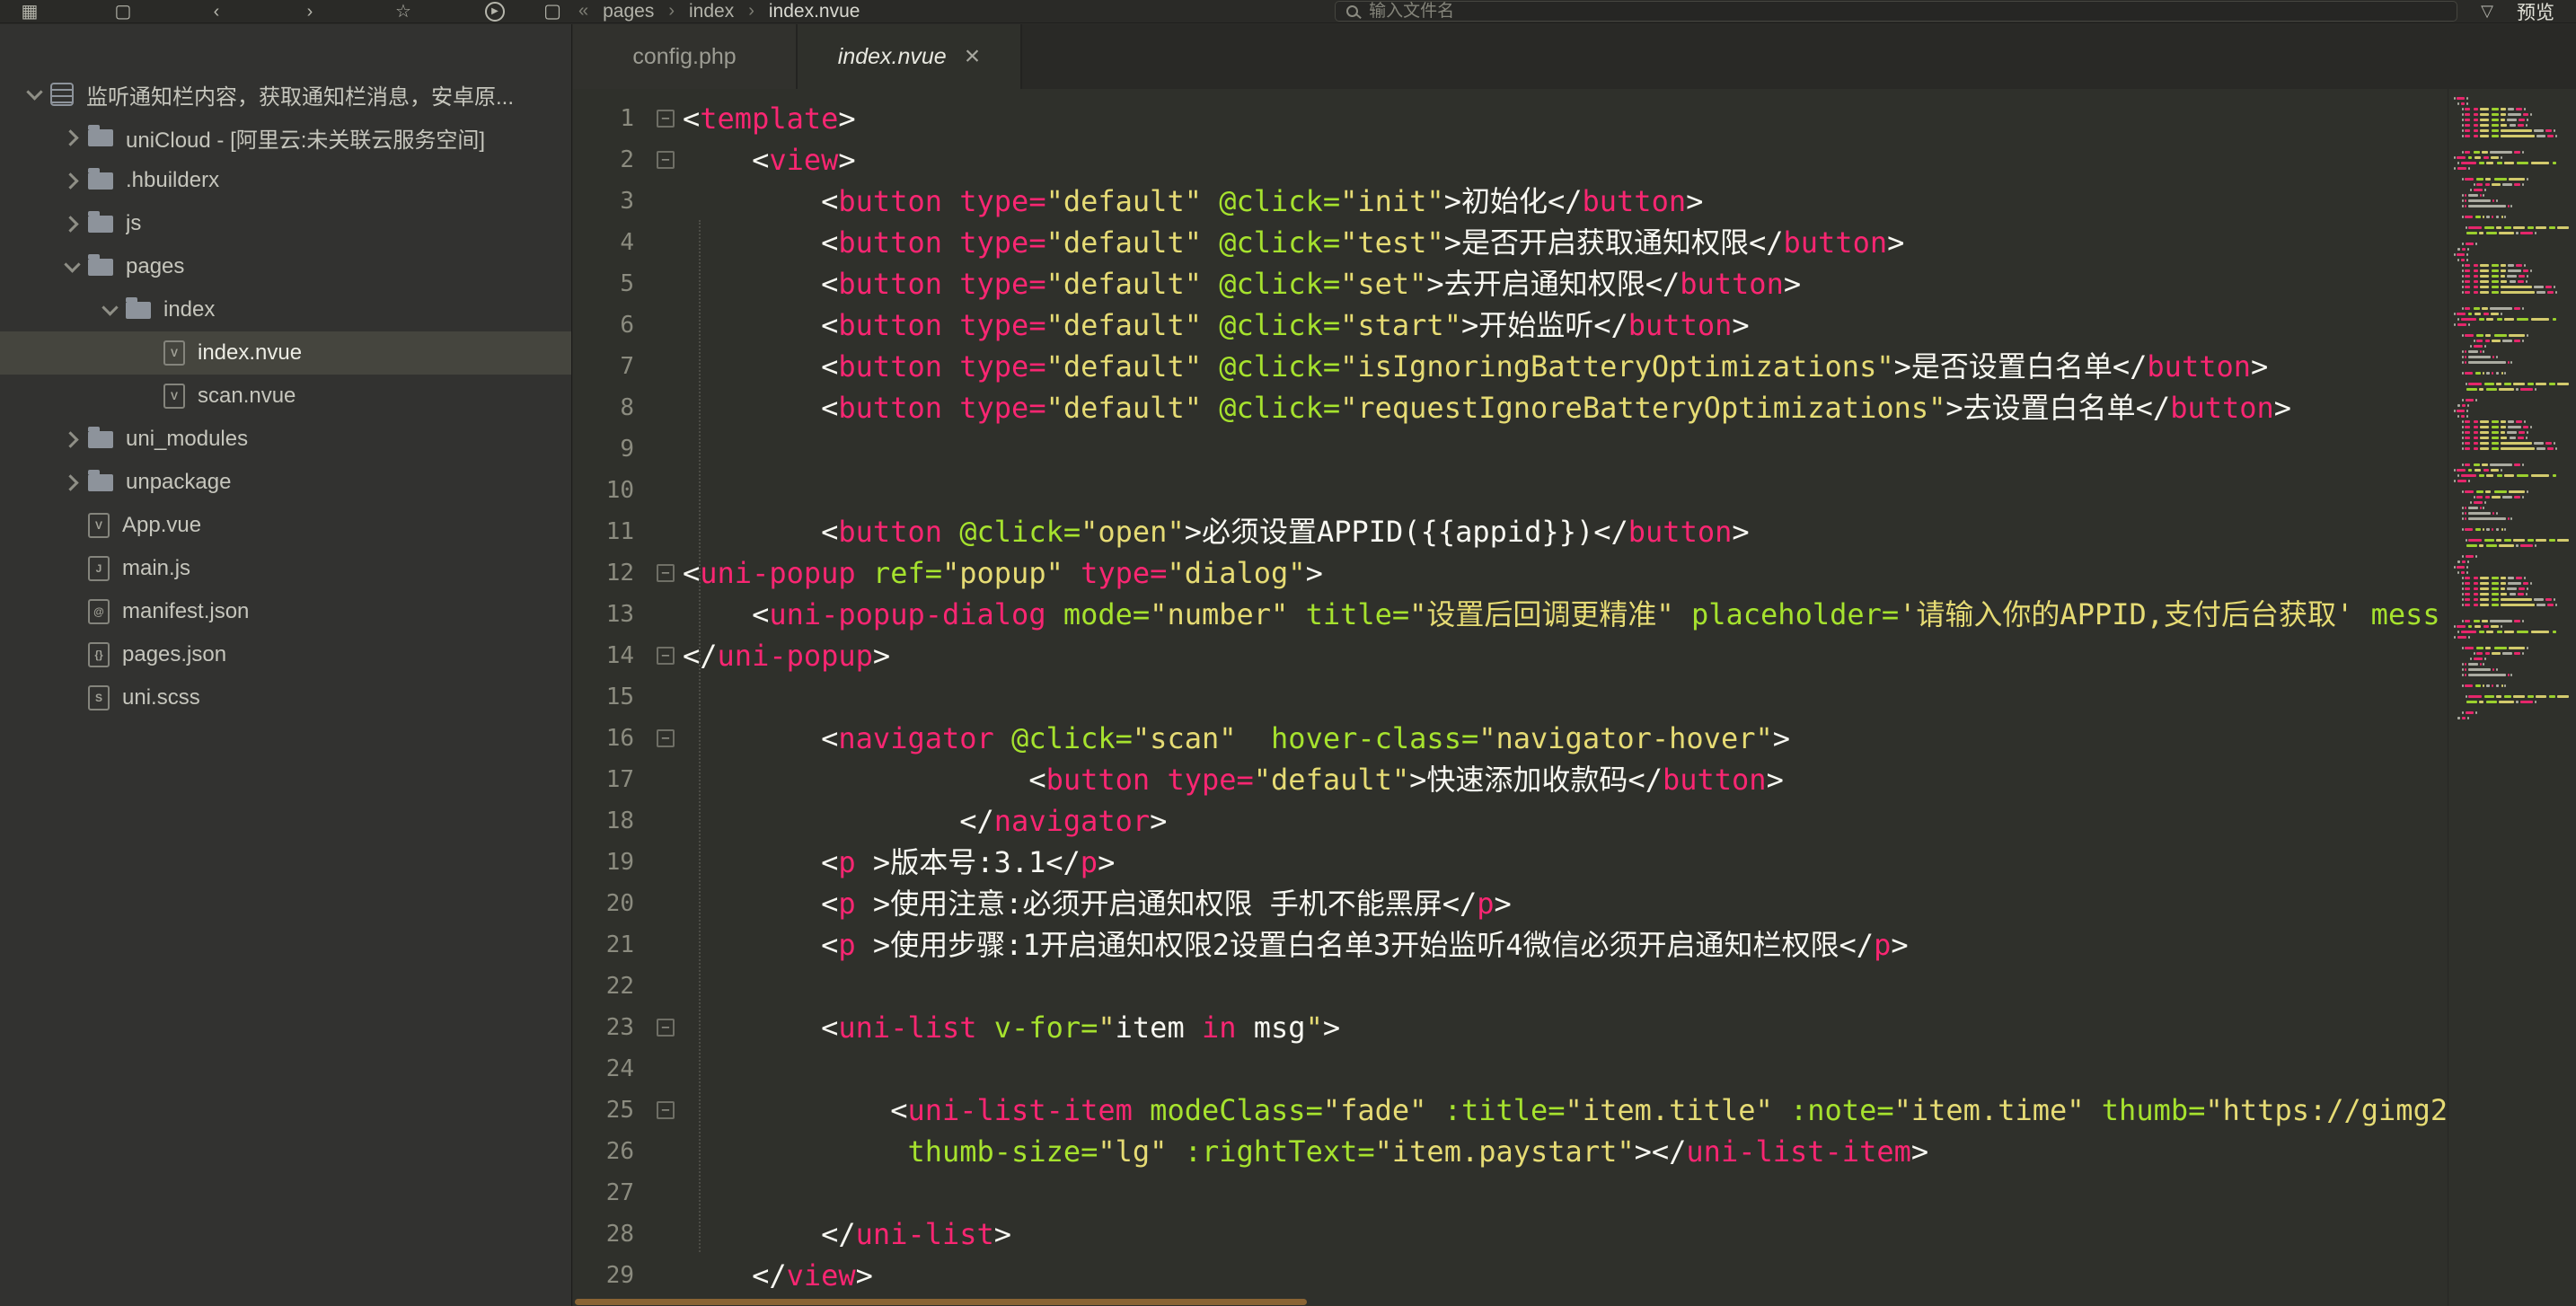 The width and height of the screenshot is (2576, 1306). Describe the element at coordinates (711, 11) in the screenshot. I see `breadcrumb-item: index` at that location.